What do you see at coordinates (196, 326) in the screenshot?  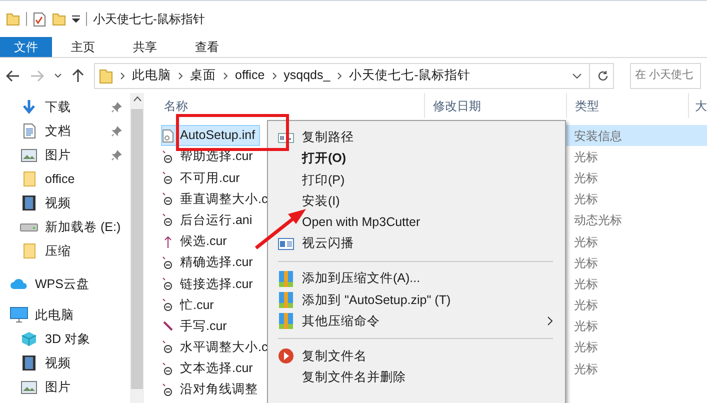 I see `file-name-row: 手写.cur` at bounding box center [196, 326].